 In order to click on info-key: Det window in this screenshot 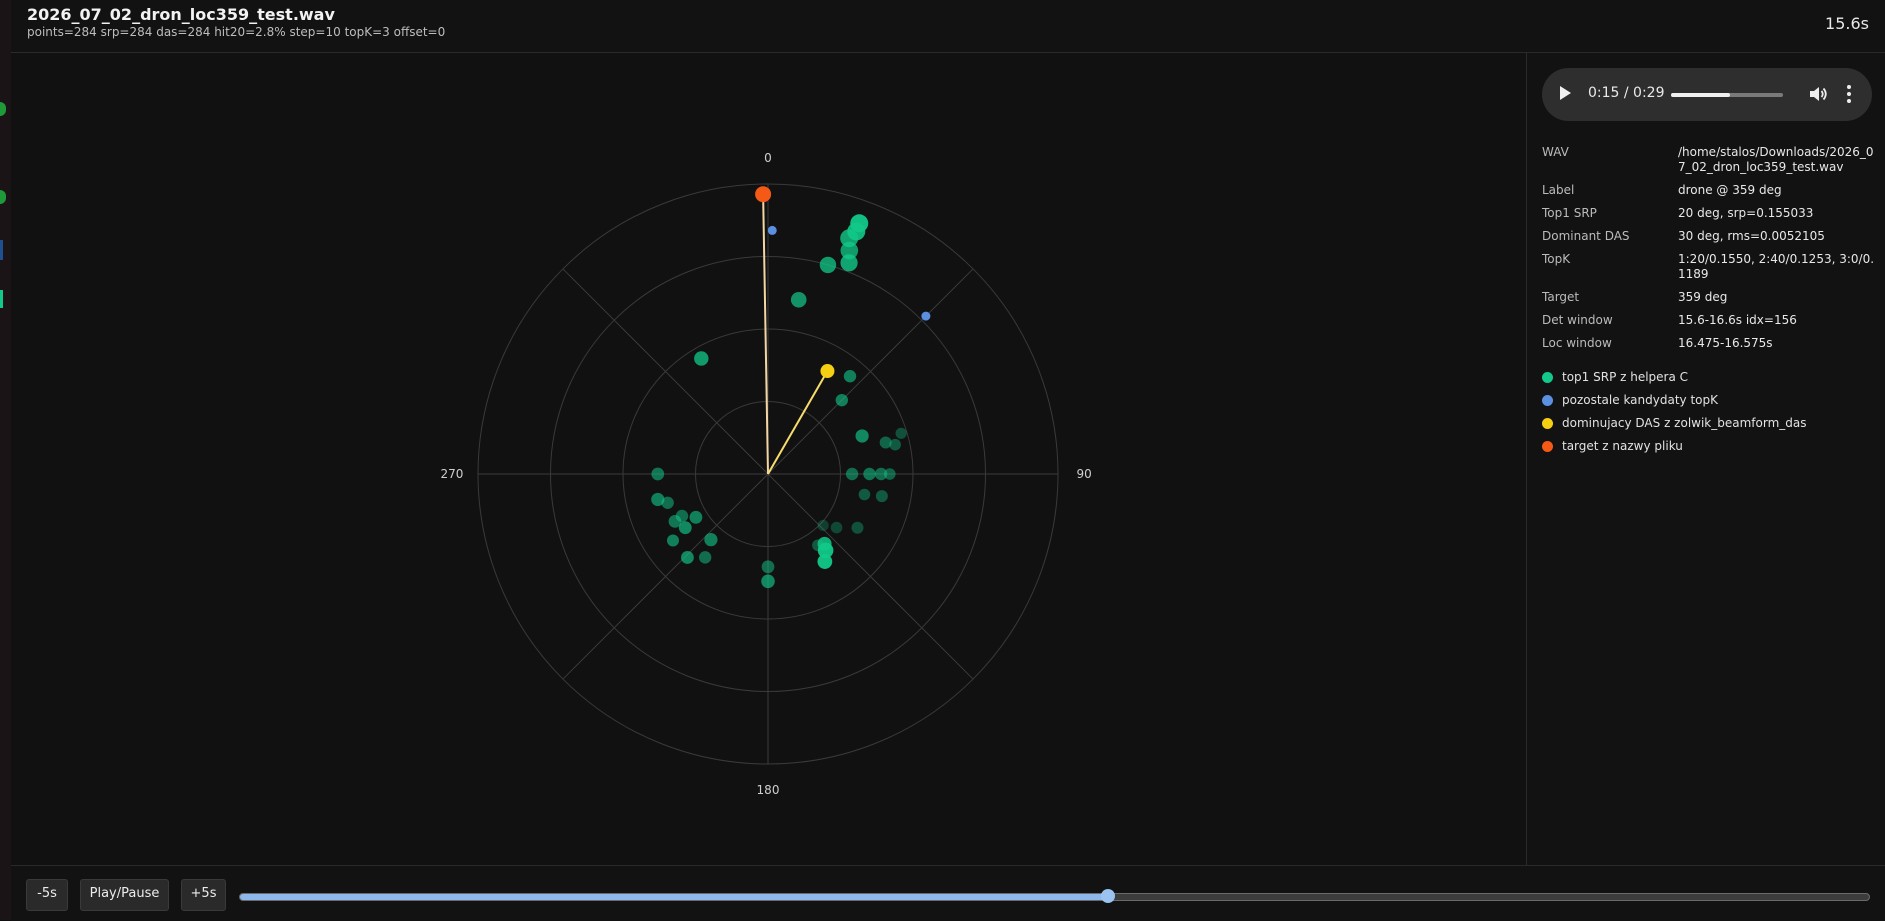, I will do `click(1577, 320)`.